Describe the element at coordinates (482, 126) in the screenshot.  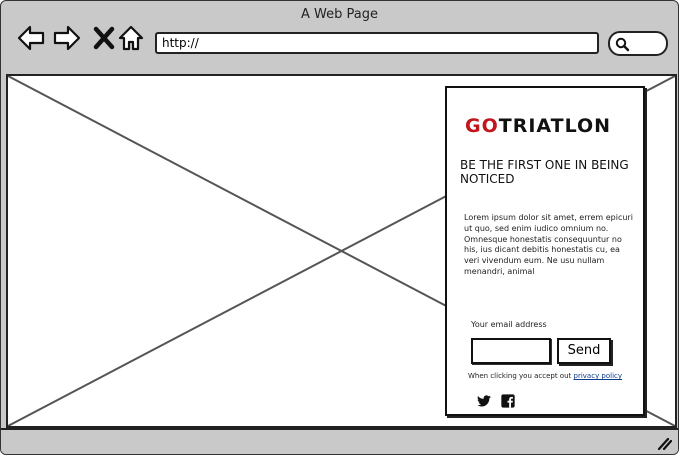
I see `brand-go: GO` at that location.